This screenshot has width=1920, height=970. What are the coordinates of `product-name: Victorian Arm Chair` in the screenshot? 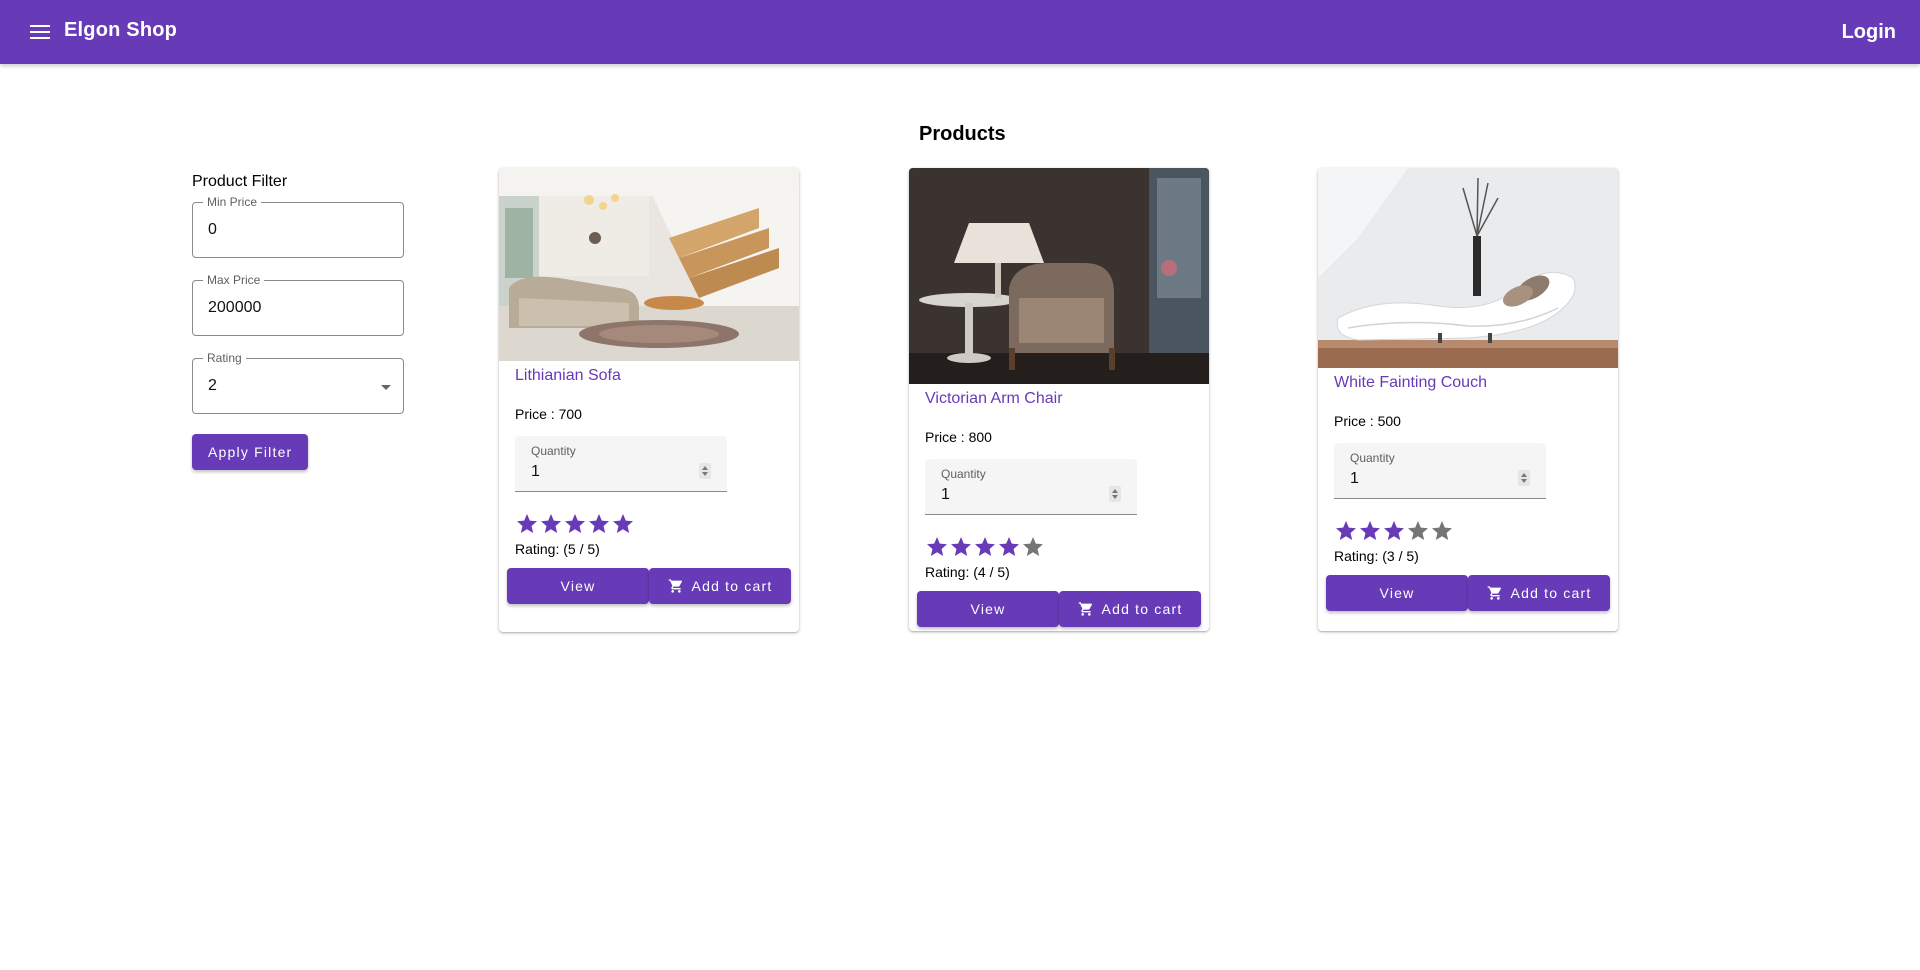 It's located at (1059, 399).